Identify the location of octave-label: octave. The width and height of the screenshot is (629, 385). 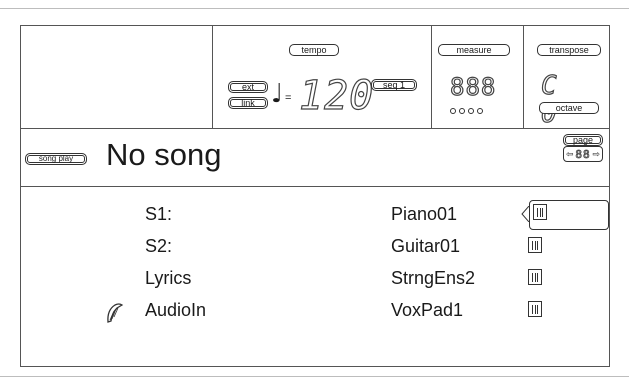
(569, 108).